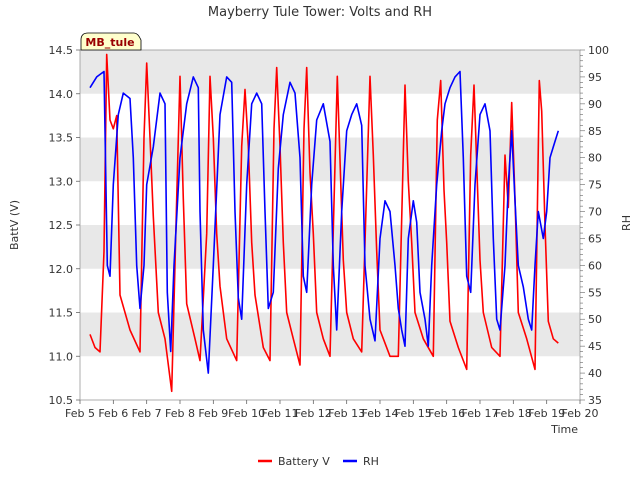 This screenshot has width=640, height=480. What do you see at coordinates (180, 413) in the screenshot?
I see `x-tick-label: Feb 8` at bounding box center [180, 413].